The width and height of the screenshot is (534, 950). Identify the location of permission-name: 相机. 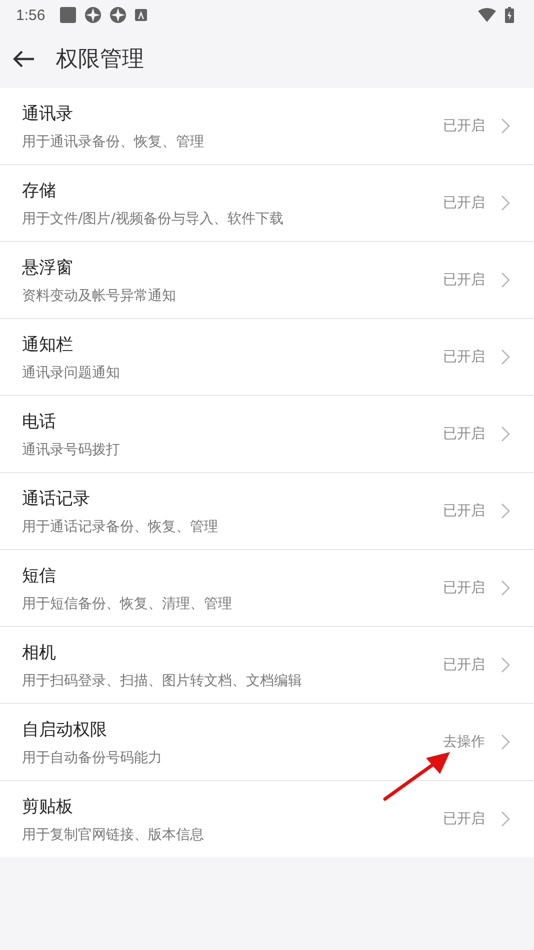
(39, 653).